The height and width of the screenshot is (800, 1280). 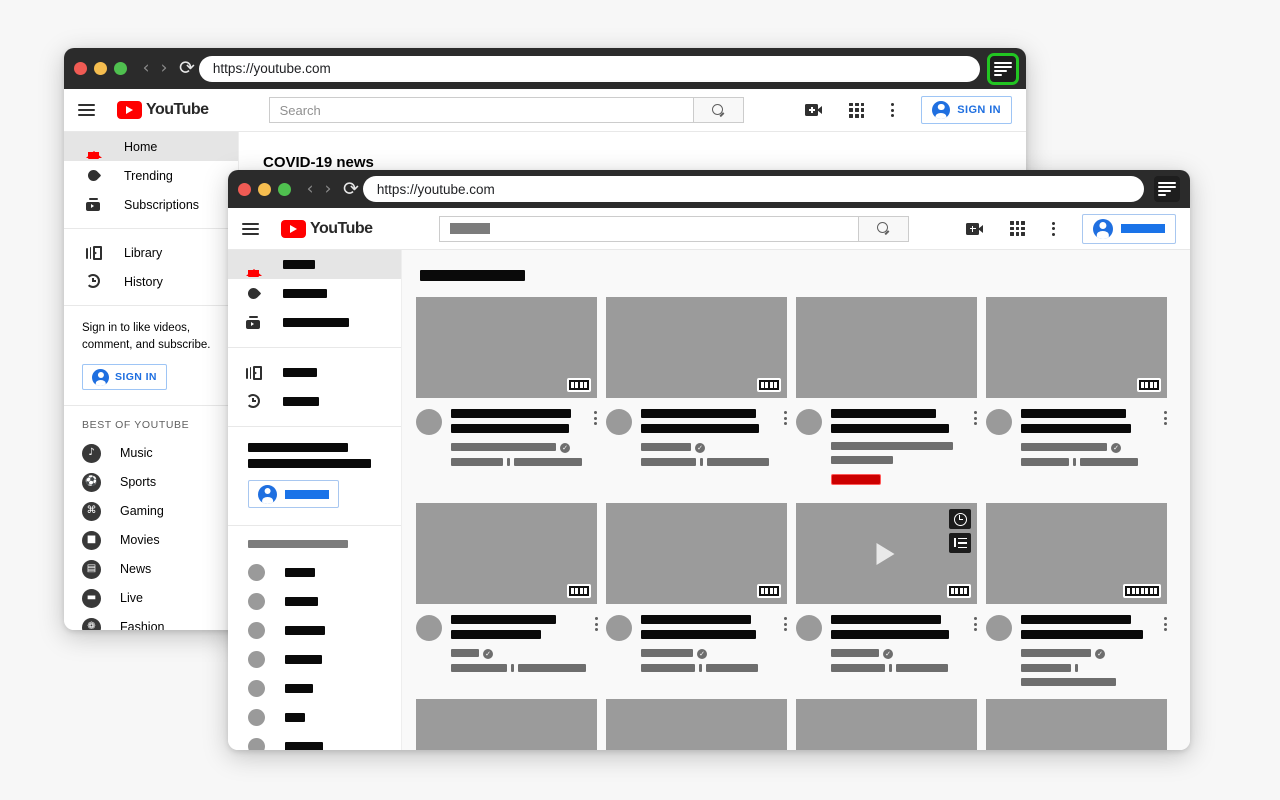 I want to click on sidebar-item-news: ▤ News, so click(x=151, y=569).